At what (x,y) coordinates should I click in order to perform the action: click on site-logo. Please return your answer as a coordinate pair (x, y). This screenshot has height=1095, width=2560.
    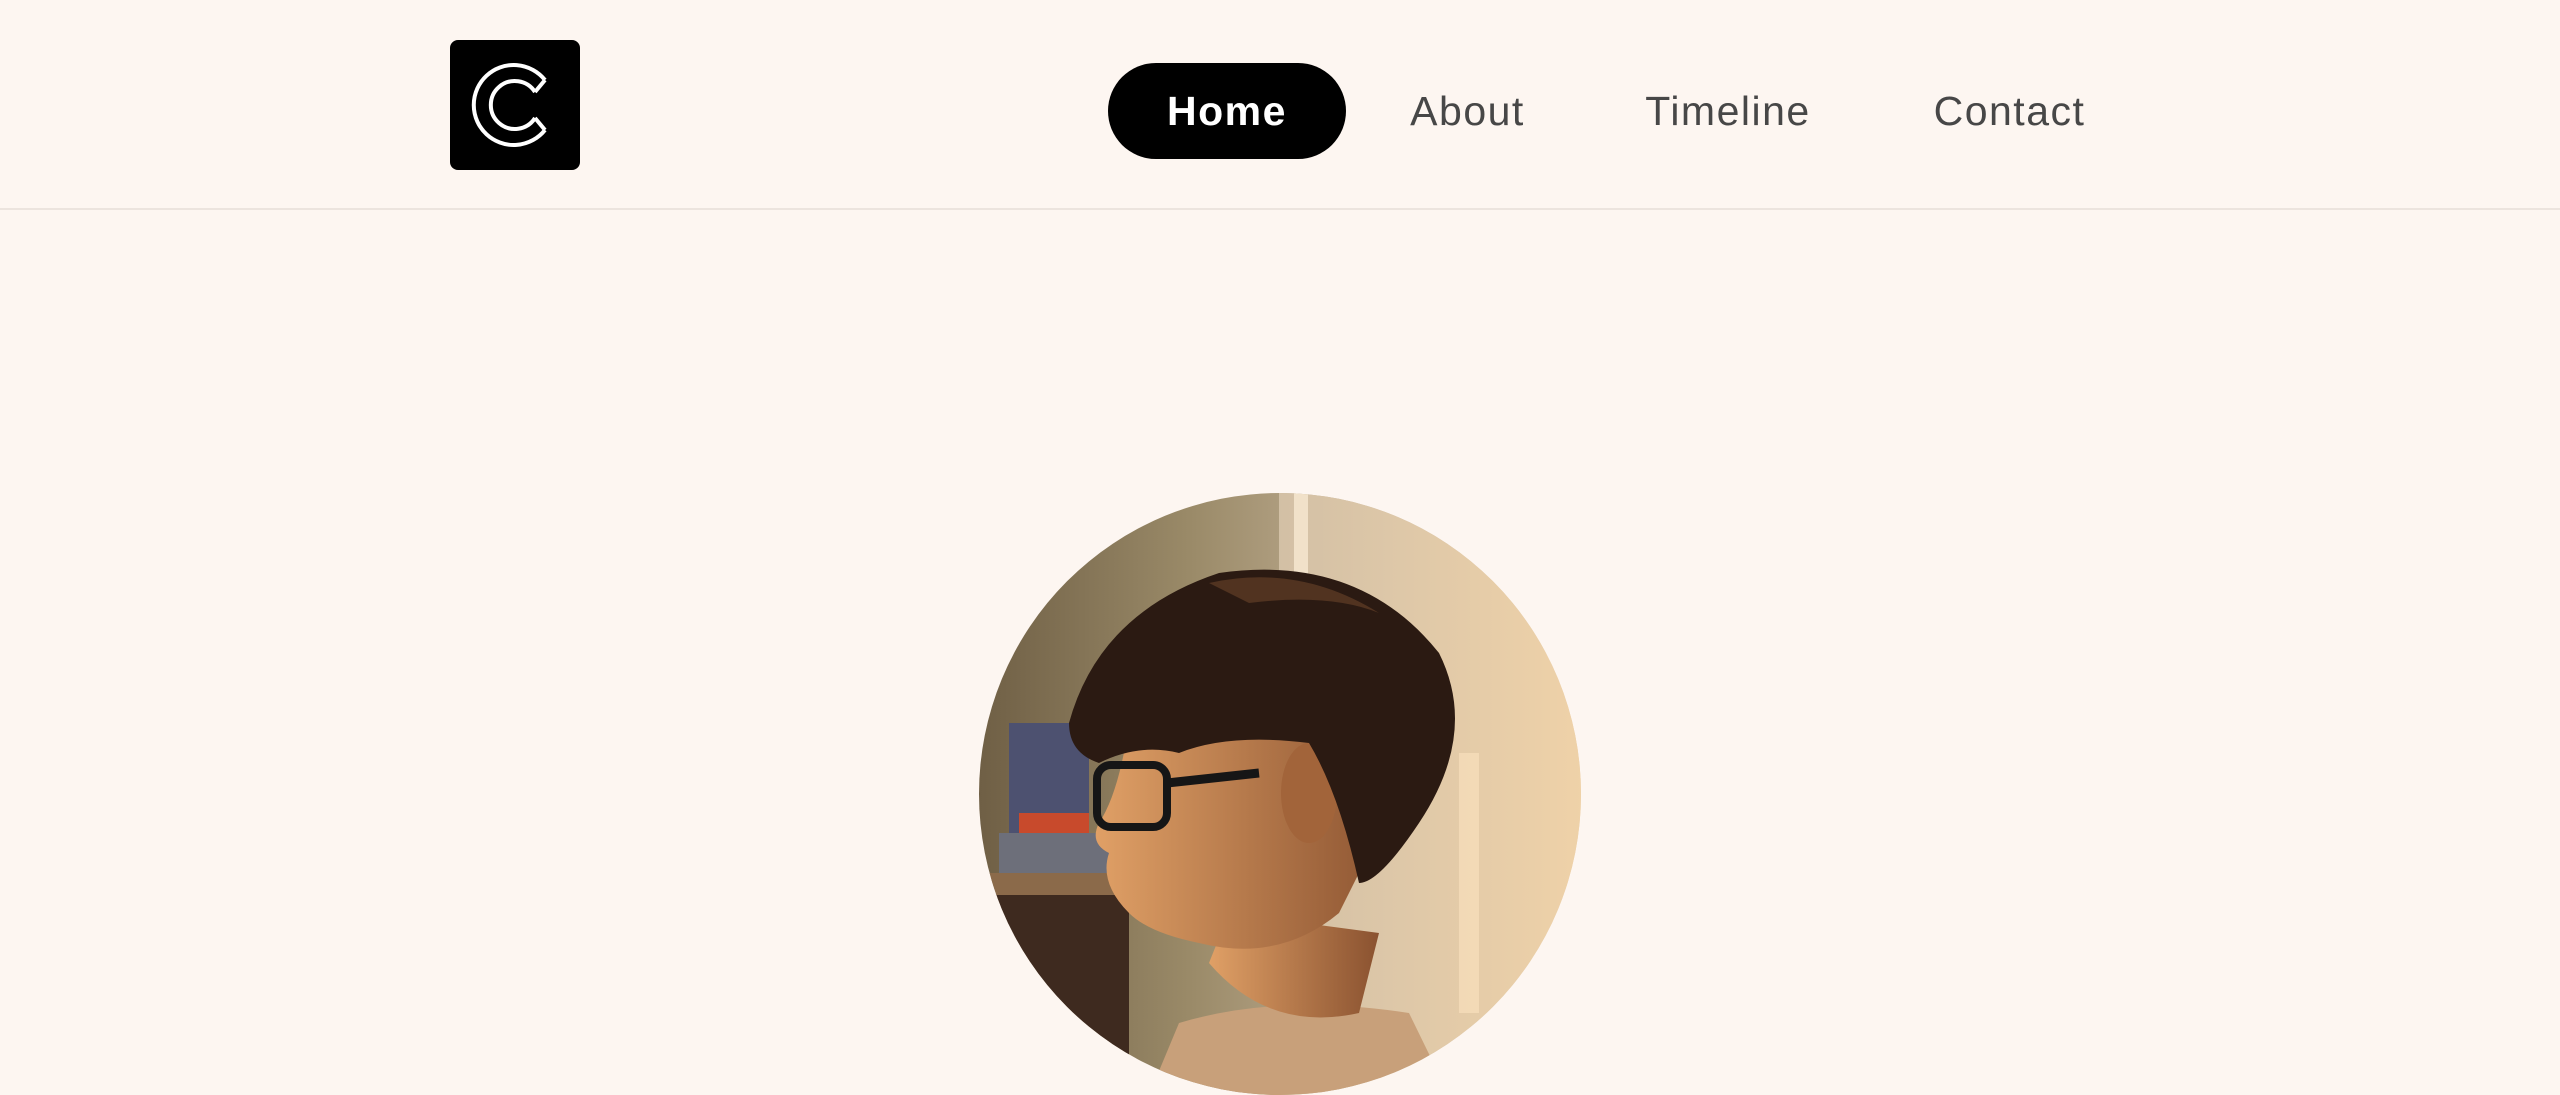
    Looking at the image, I should click on (515, 105).